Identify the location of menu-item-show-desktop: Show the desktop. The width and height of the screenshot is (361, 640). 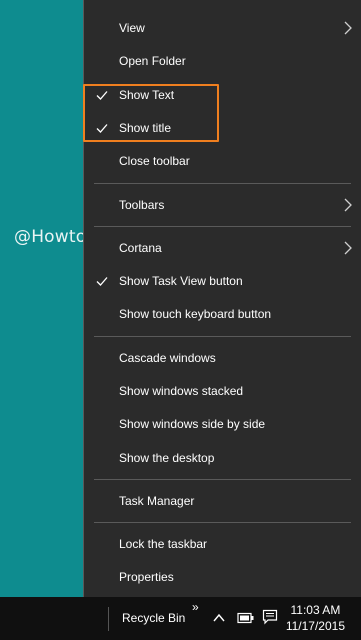
(222, 457).